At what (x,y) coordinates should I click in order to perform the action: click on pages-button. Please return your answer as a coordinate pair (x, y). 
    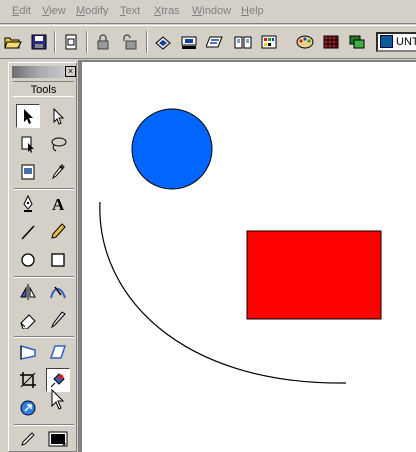
    Looking at the image, I should click on (243, 42).